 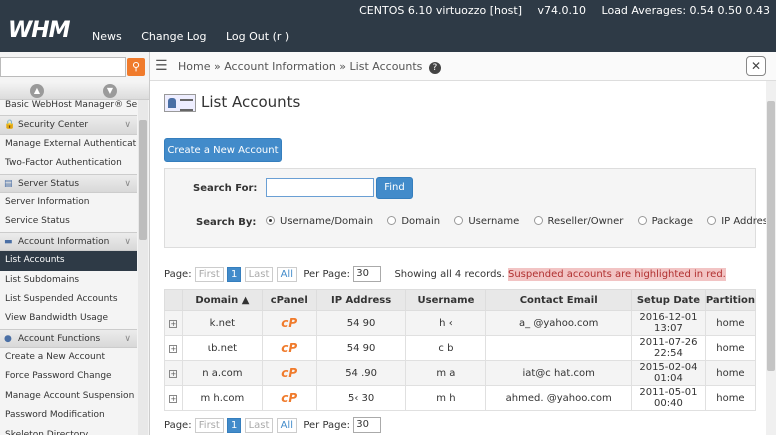 I want to click on menu-toggle-icon: ☰, so click(x=161, y=66).